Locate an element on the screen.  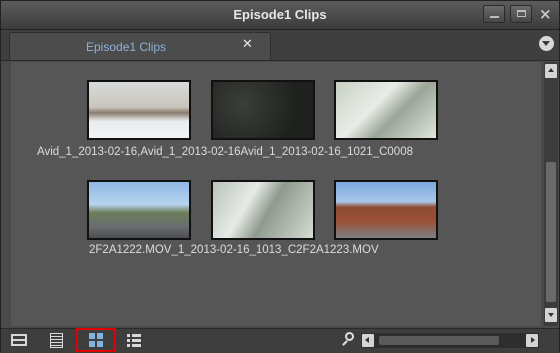
tab-episode1-clips: Episode1 Clips ✕ is located at coordinates (140, 46).